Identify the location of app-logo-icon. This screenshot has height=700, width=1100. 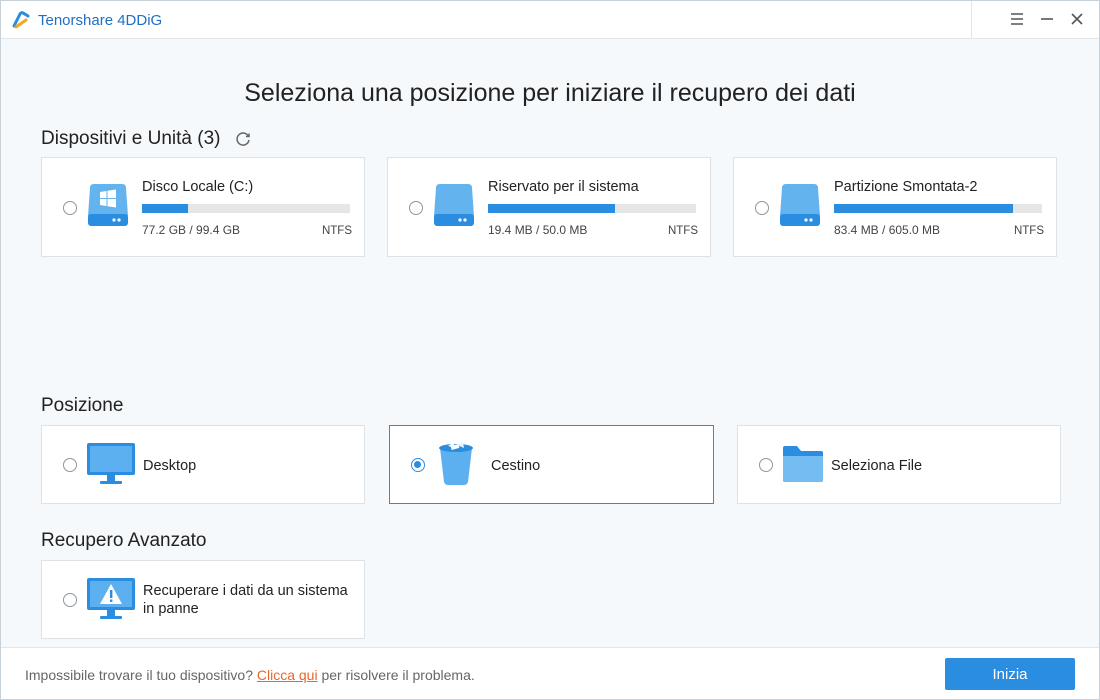
(21, 20).